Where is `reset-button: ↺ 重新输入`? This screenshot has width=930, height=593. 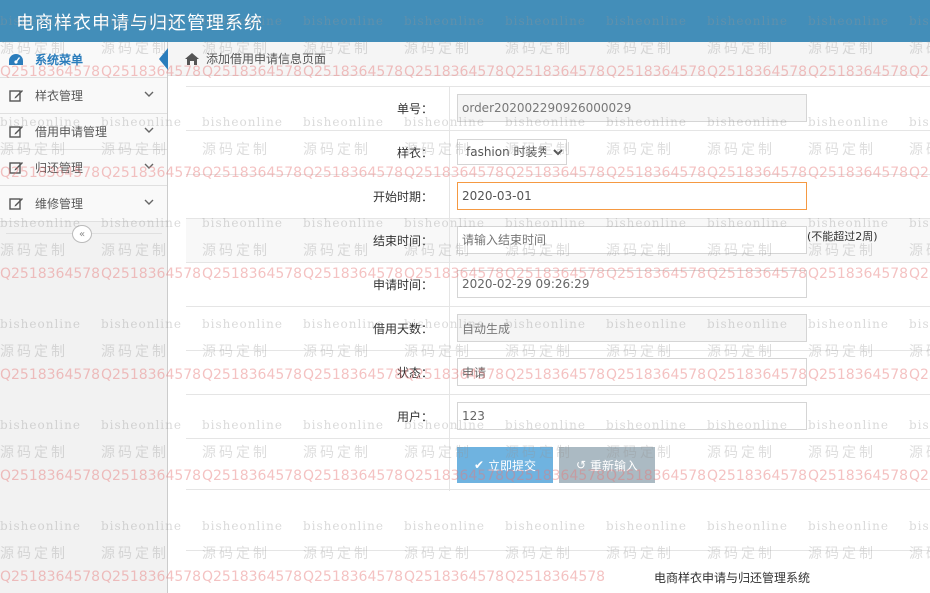 reset-button: ↺ 重新输入 is located at coordinates (607, 465).